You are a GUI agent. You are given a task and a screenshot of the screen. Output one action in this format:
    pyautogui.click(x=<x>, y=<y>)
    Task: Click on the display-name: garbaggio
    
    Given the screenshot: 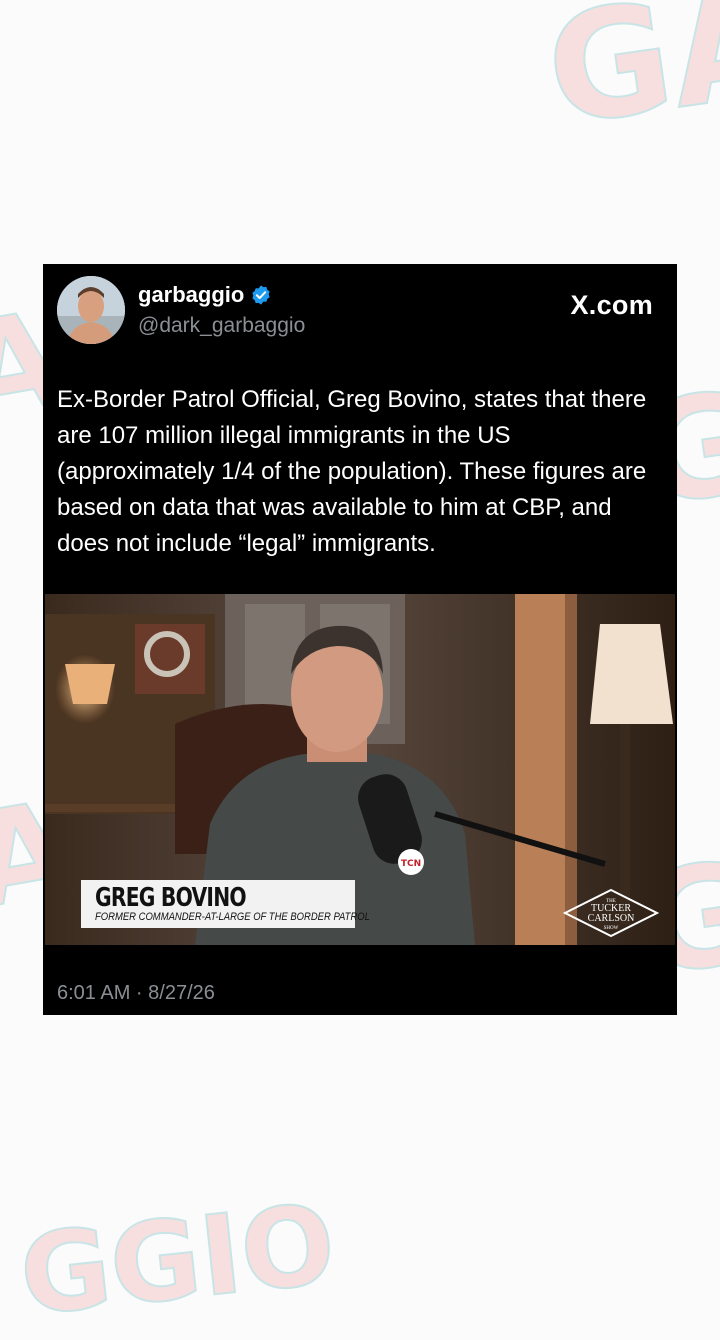 What is the action you would take?
    pyautogui.click(x=205, y=295)
    